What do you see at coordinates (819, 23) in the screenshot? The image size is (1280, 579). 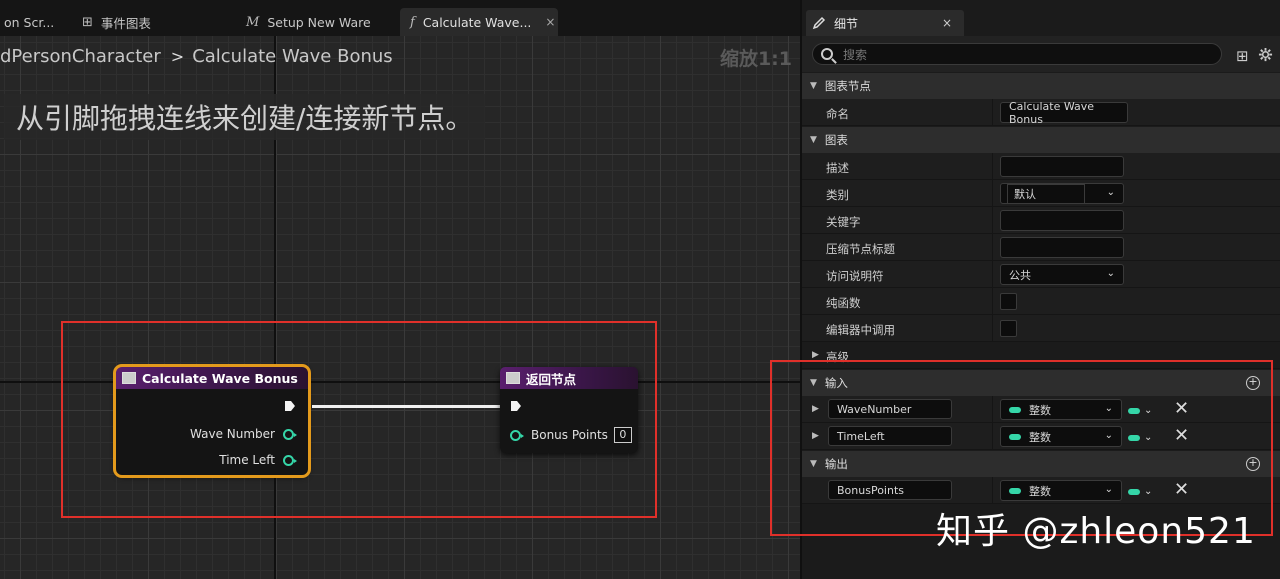 I see `pencil-icon` at bounding box center [819, 23].